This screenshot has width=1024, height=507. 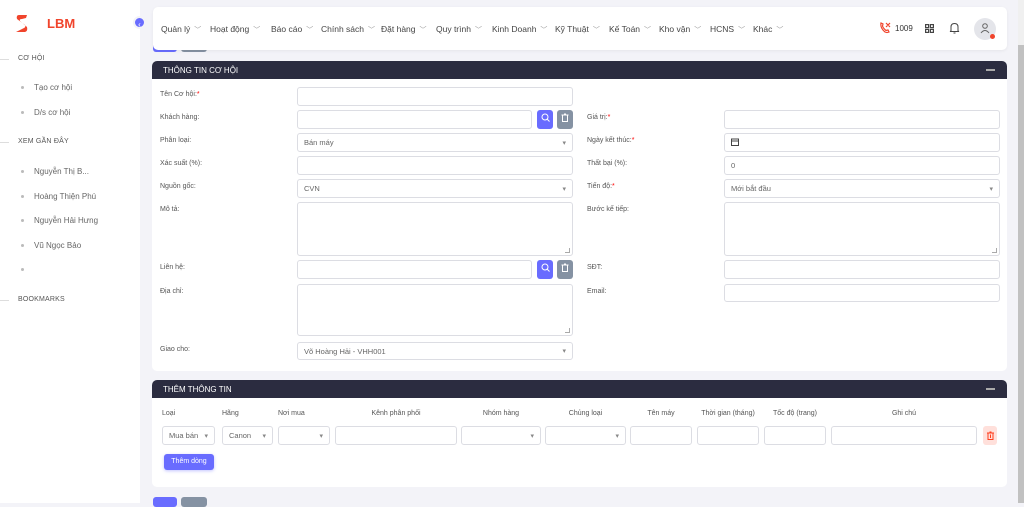 What do you see at coordinates (501, 413) in the screenshot?
I see `column-header: Nhóm hàng` at bounding box center [501, 413].